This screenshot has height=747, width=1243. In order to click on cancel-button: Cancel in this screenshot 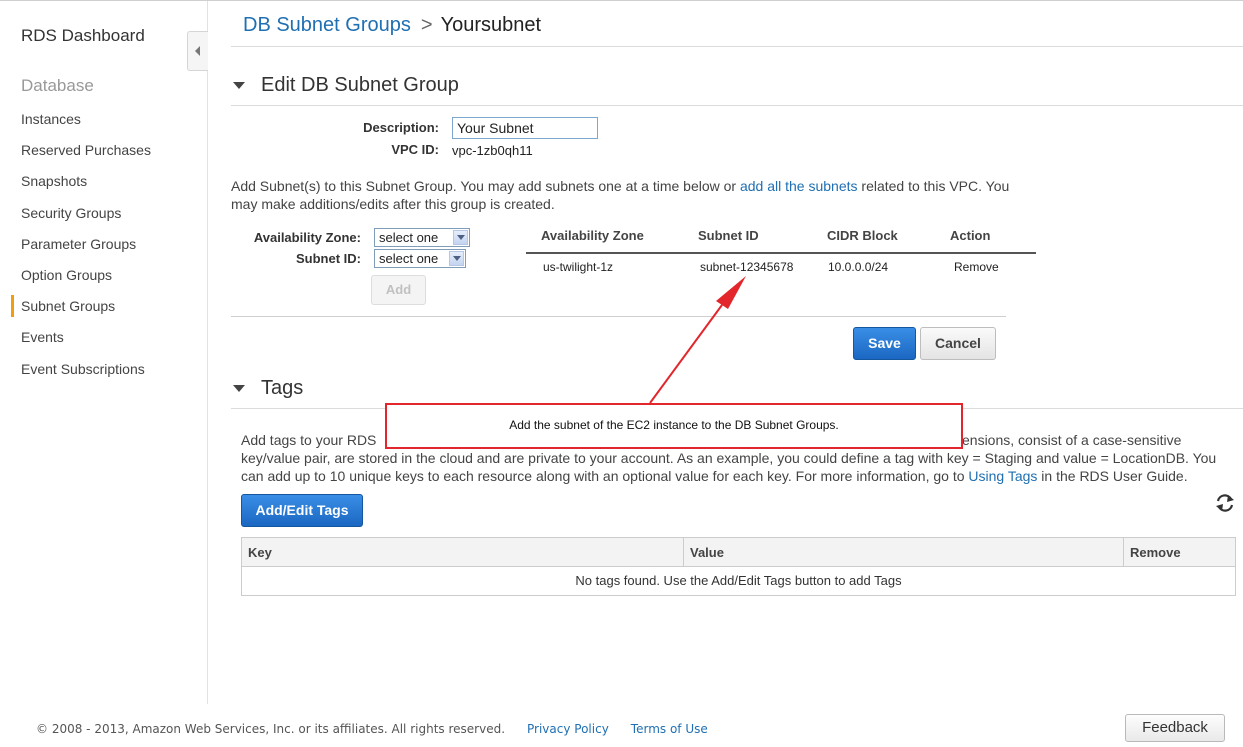, I will do `click(958, 343)`.